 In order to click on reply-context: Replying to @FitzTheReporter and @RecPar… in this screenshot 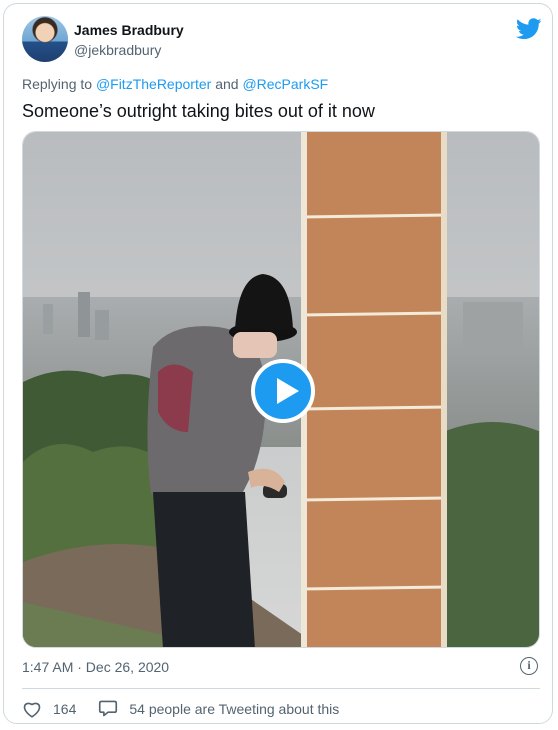, I will do `click(175, 84)`.